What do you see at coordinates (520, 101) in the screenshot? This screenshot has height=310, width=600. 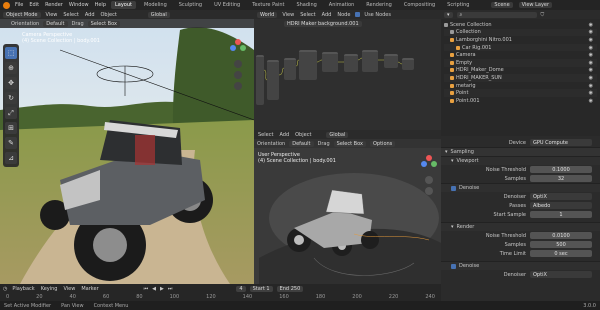 I see `outliner-item: Point.001 ◉` at bounding box center [520, 101].